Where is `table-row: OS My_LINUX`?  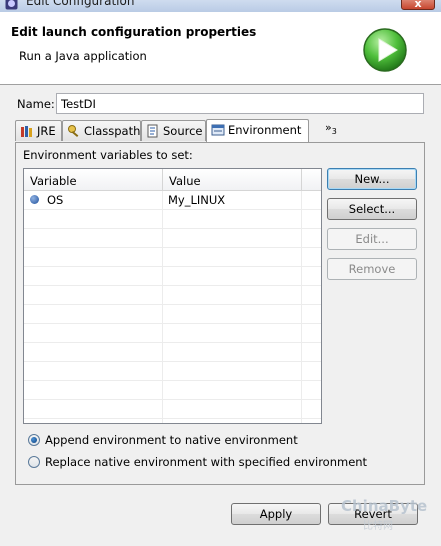 table-row: OS My_LINUX is located at coordinates (172, 200).